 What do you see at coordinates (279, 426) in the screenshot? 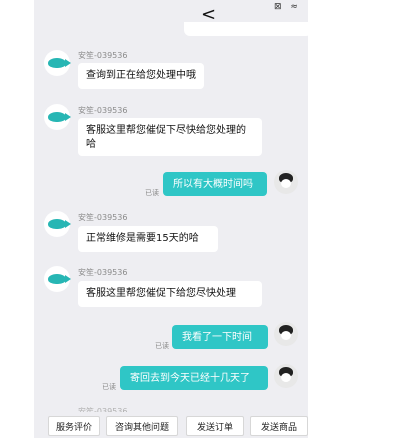
I see `send-product-button: 发送商品` at bounding box center [279, 426].